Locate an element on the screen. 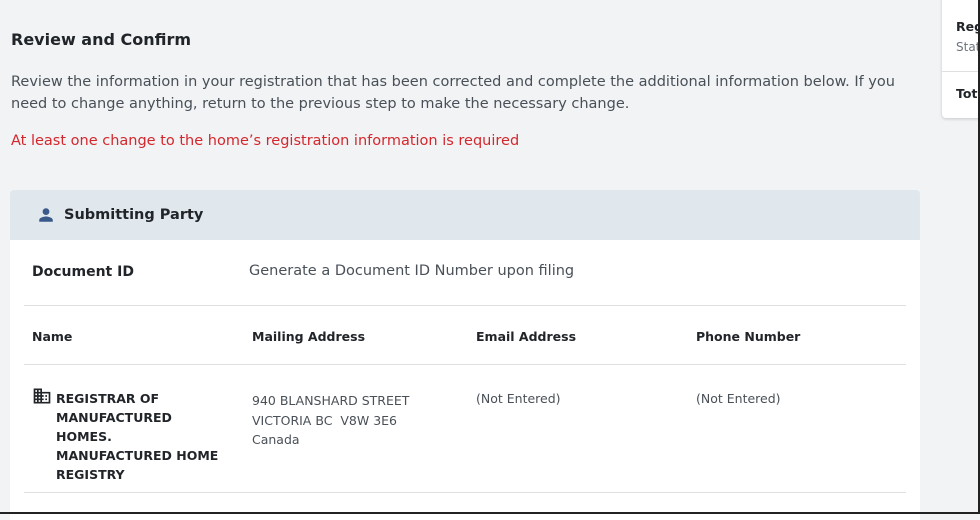  column-name: Name is located at coordinates (52, 336).